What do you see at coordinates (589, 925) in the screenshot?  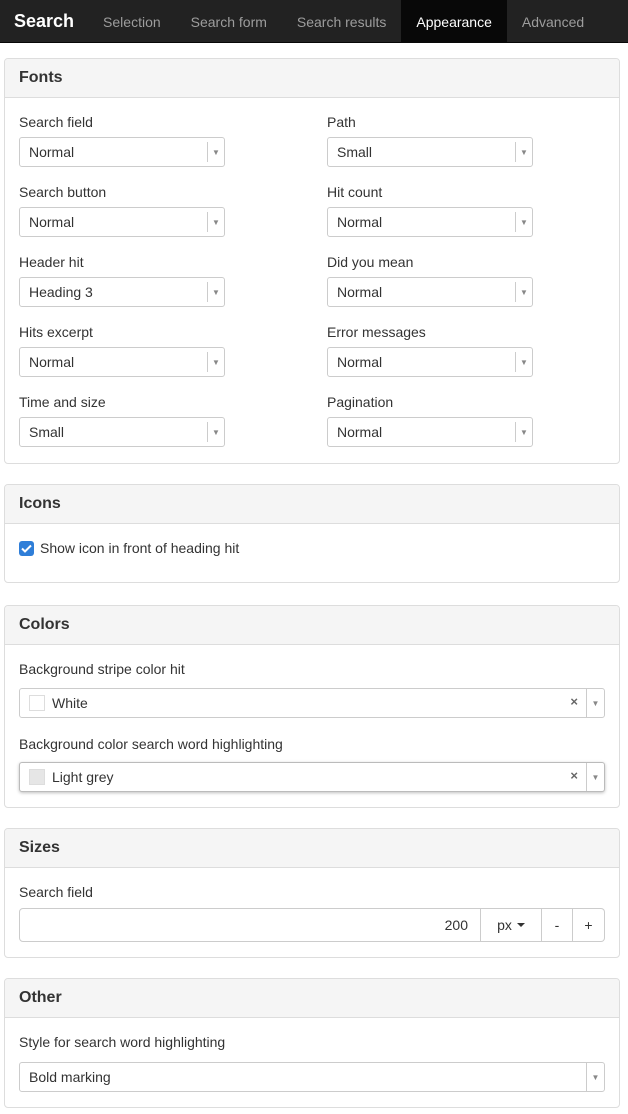 I see `increment-button: +` at bounding box center [589, 925].